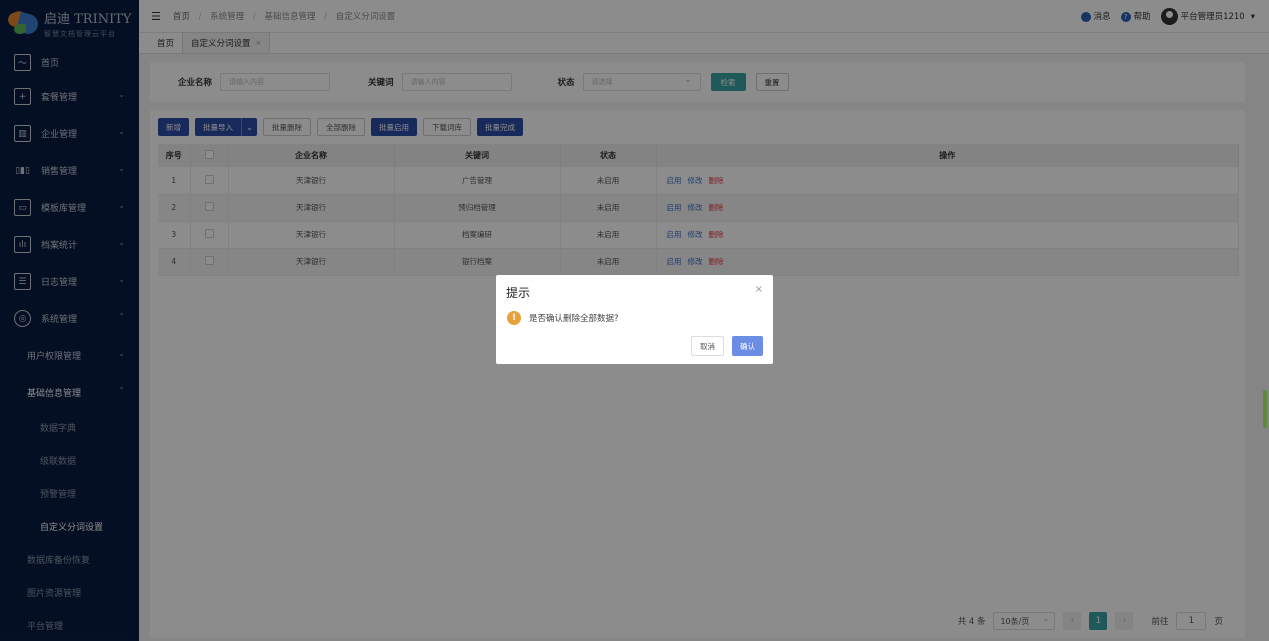  What do you see at coordinates (707, 346) in the screenshot?
I see `cancel-button: 取消` at bounding box center [707, 346].